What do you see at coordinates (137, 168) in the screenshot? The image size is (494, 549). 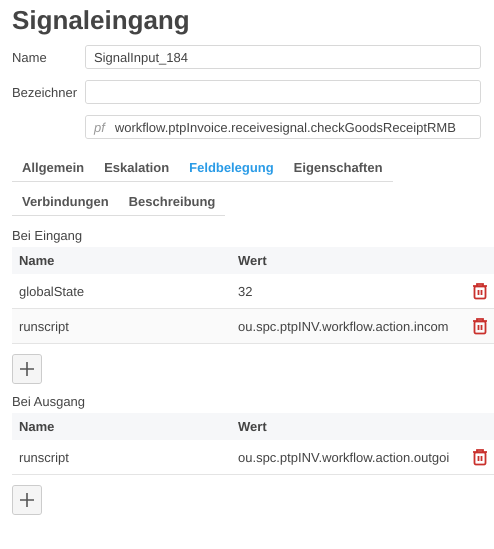 I see `tab: Eskalation` at bounding box center [137, 168].